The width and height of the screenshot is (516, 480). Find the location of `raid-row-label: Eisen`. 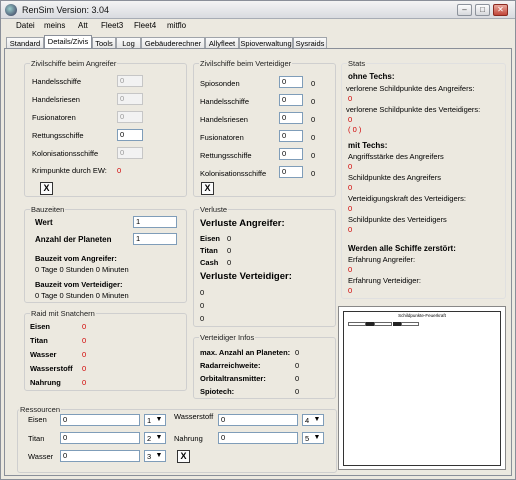

raid-row-label: Eisen is located at coordinates (40, 326).